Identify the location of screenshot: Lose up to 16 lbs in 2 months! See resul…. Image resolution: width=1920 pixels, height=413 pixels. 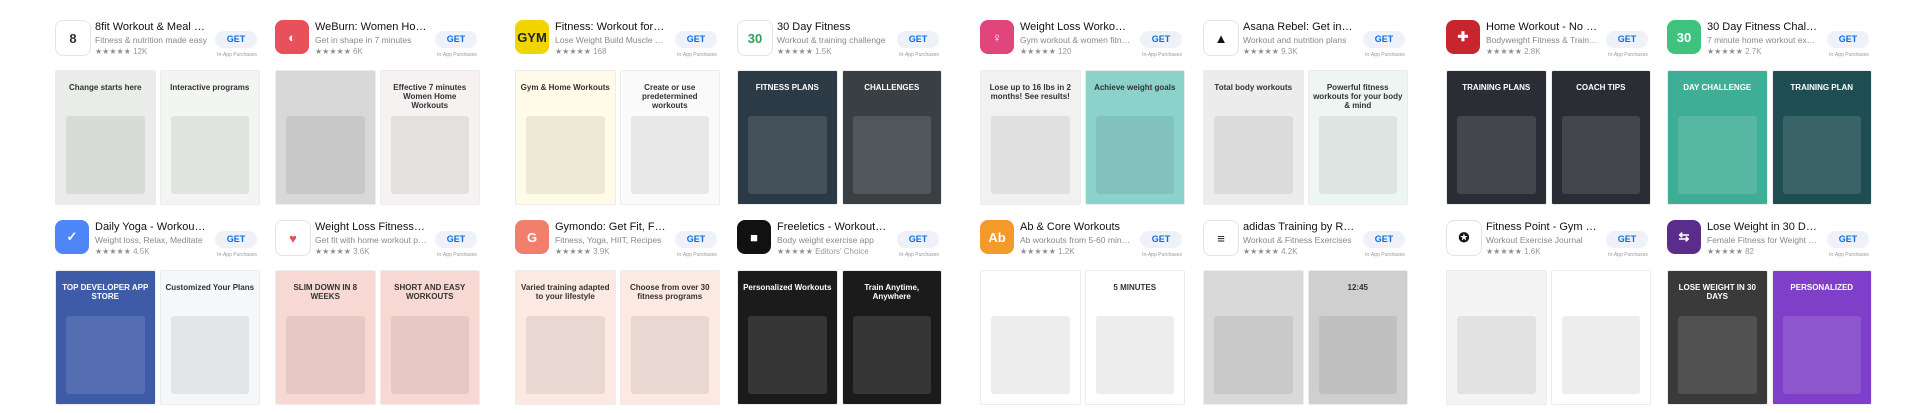
(1030, 137).